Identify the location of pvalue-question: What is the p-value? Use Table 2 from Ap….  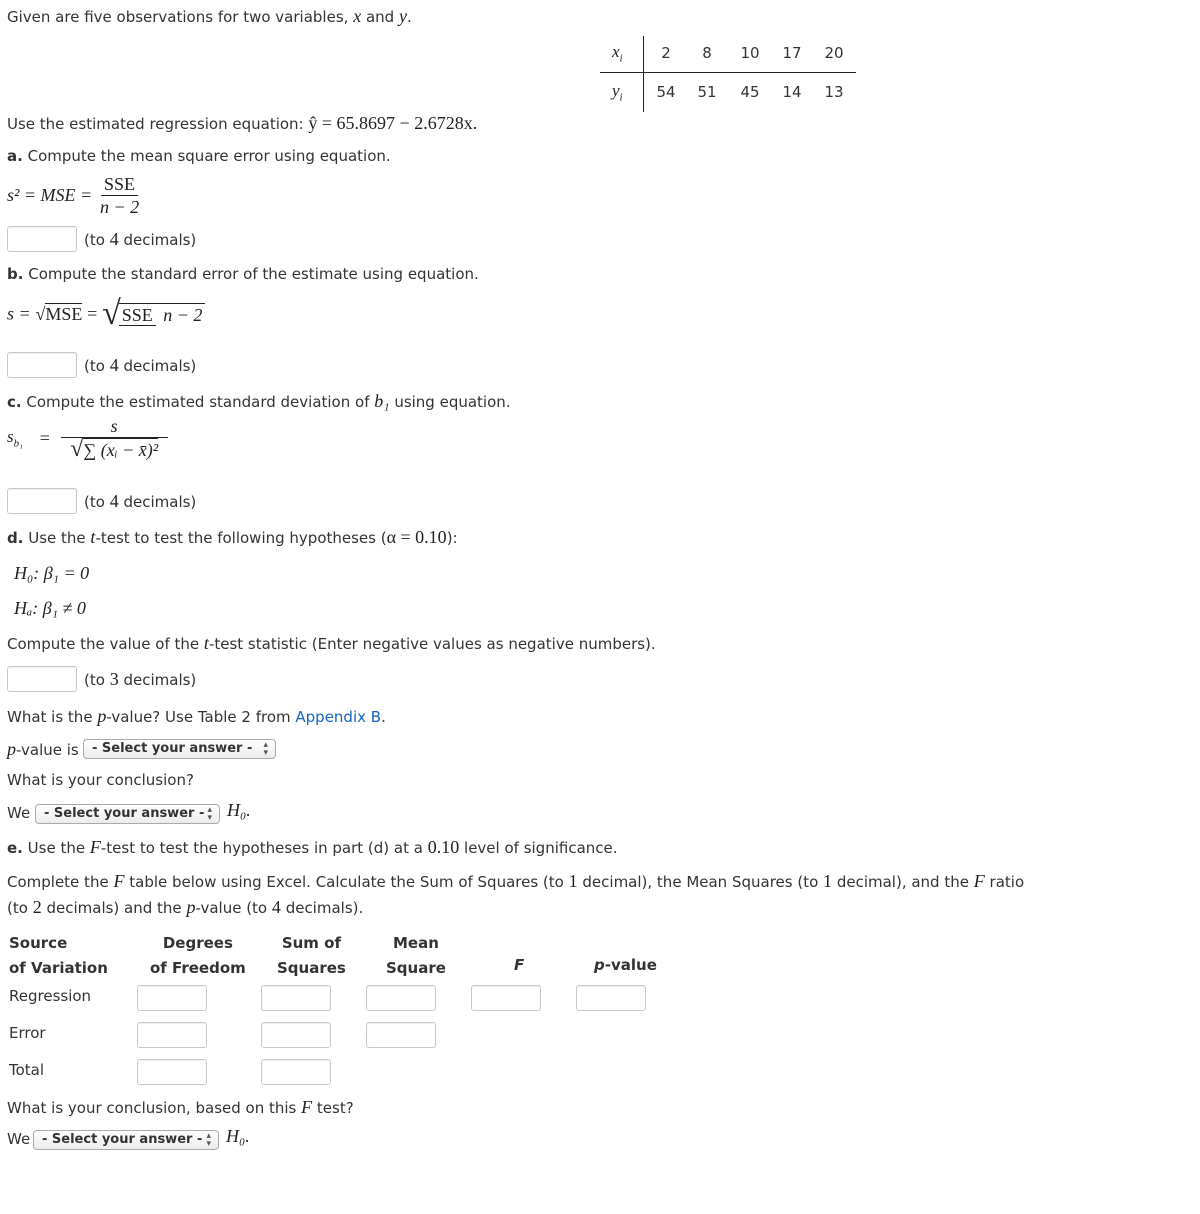
(196, 716).